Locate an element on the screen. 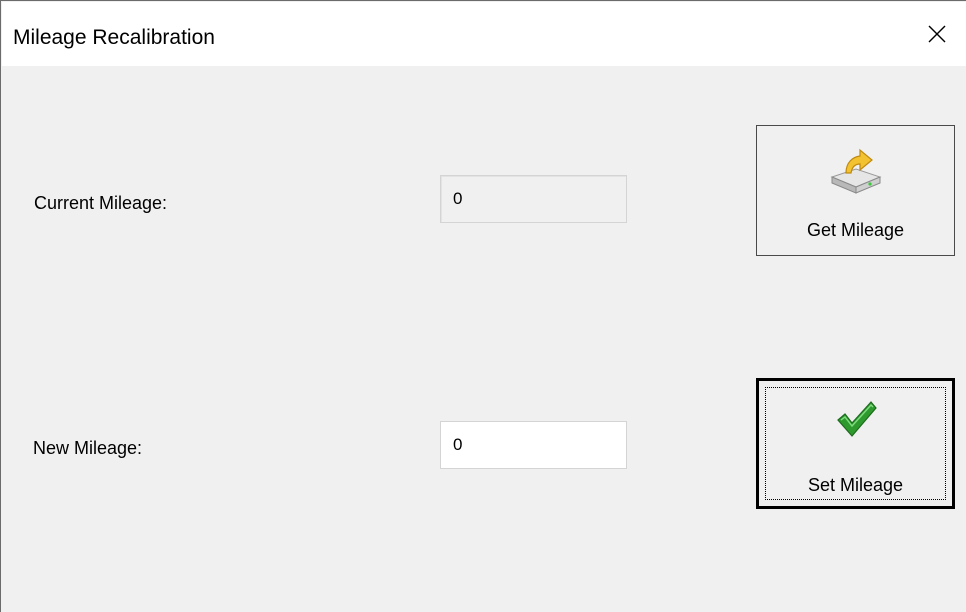  set-mileage-button: Set Mileage is located at coordinates (855, 443).